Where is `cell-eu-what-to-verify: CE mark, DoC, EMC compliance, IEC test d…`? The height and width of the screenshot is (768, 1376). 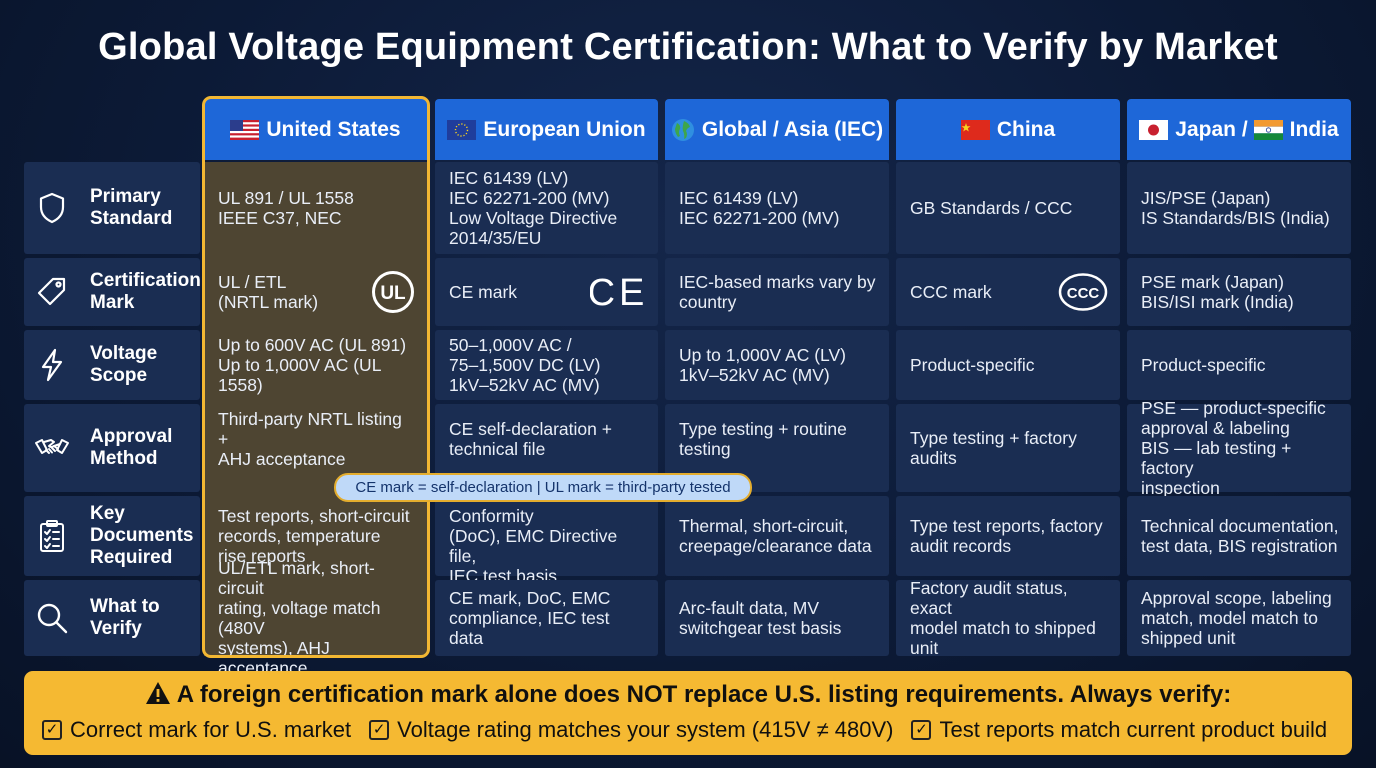
cell-eu-what-to-verify: CE mark, DoC, EMC compliance, IEC test d… is located at coordinates (546, 618).